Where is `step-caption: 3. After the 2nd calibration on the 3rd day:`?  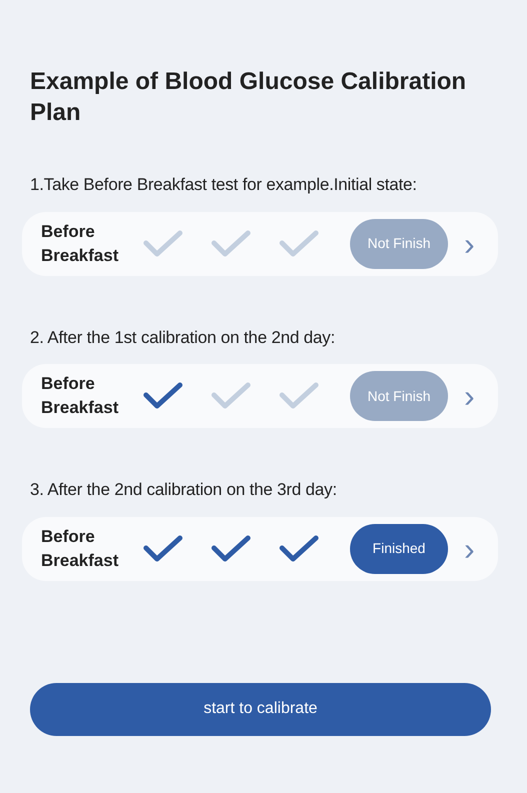
step-caption: 3. After the 2nd calibration on the 3rd day: is located at coordinates (184, 490).